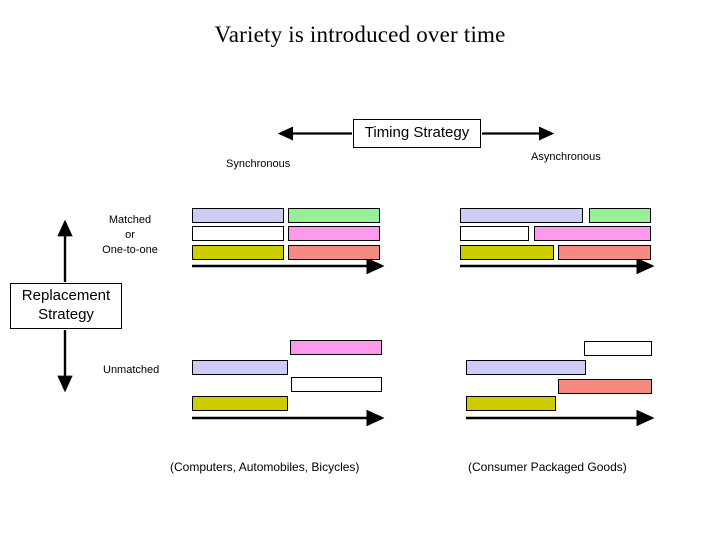 The height and width of the screenshot is (540, 720). Describe the element at coordinates (265, 467) in the screenshot. I see `caption-left: (Computers, Automobiles, Bicycles)` at that location.